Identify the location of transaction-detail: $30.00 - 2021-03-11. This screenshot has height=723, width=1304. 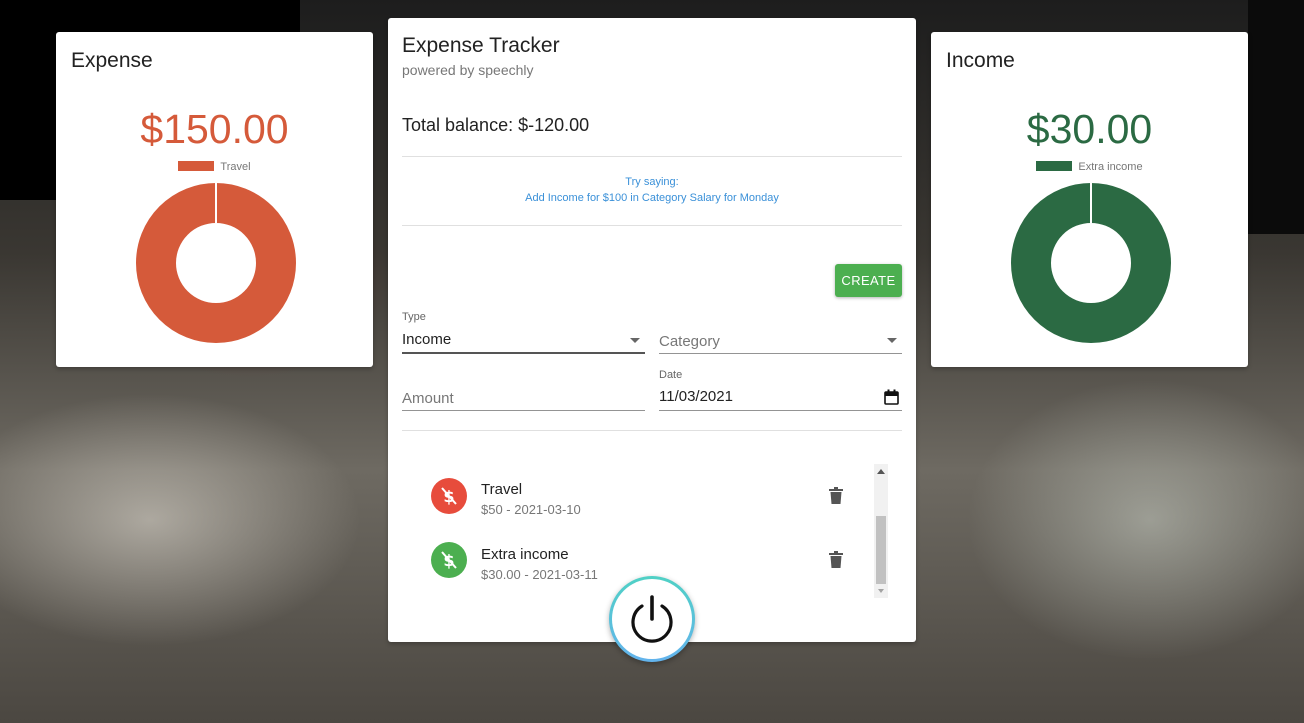
(539, 574).